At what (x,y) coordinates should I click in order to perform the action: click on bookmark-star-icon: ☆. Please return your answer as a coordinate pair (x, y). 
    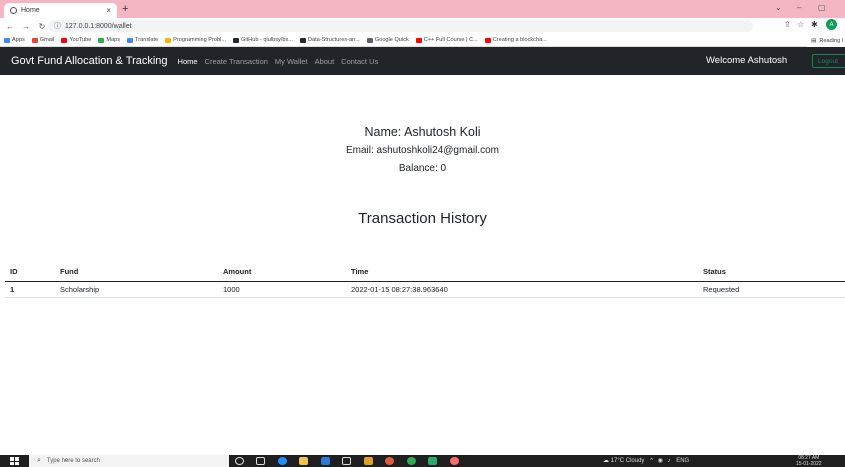
    Looking at the image, I should click on (800, 24).